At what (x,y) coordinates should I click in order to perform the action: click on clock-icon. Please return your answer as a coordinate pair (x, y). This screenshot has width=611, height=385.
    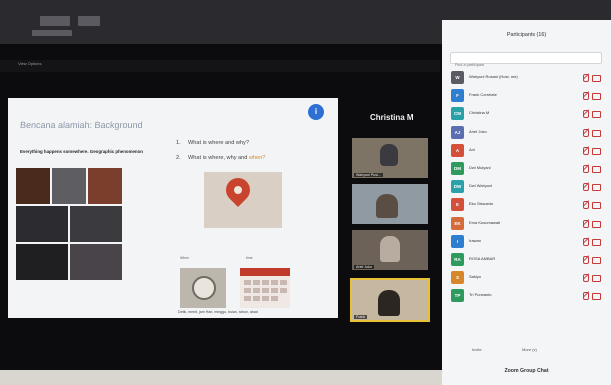
    Looking at the image, I should click on (204, 288).